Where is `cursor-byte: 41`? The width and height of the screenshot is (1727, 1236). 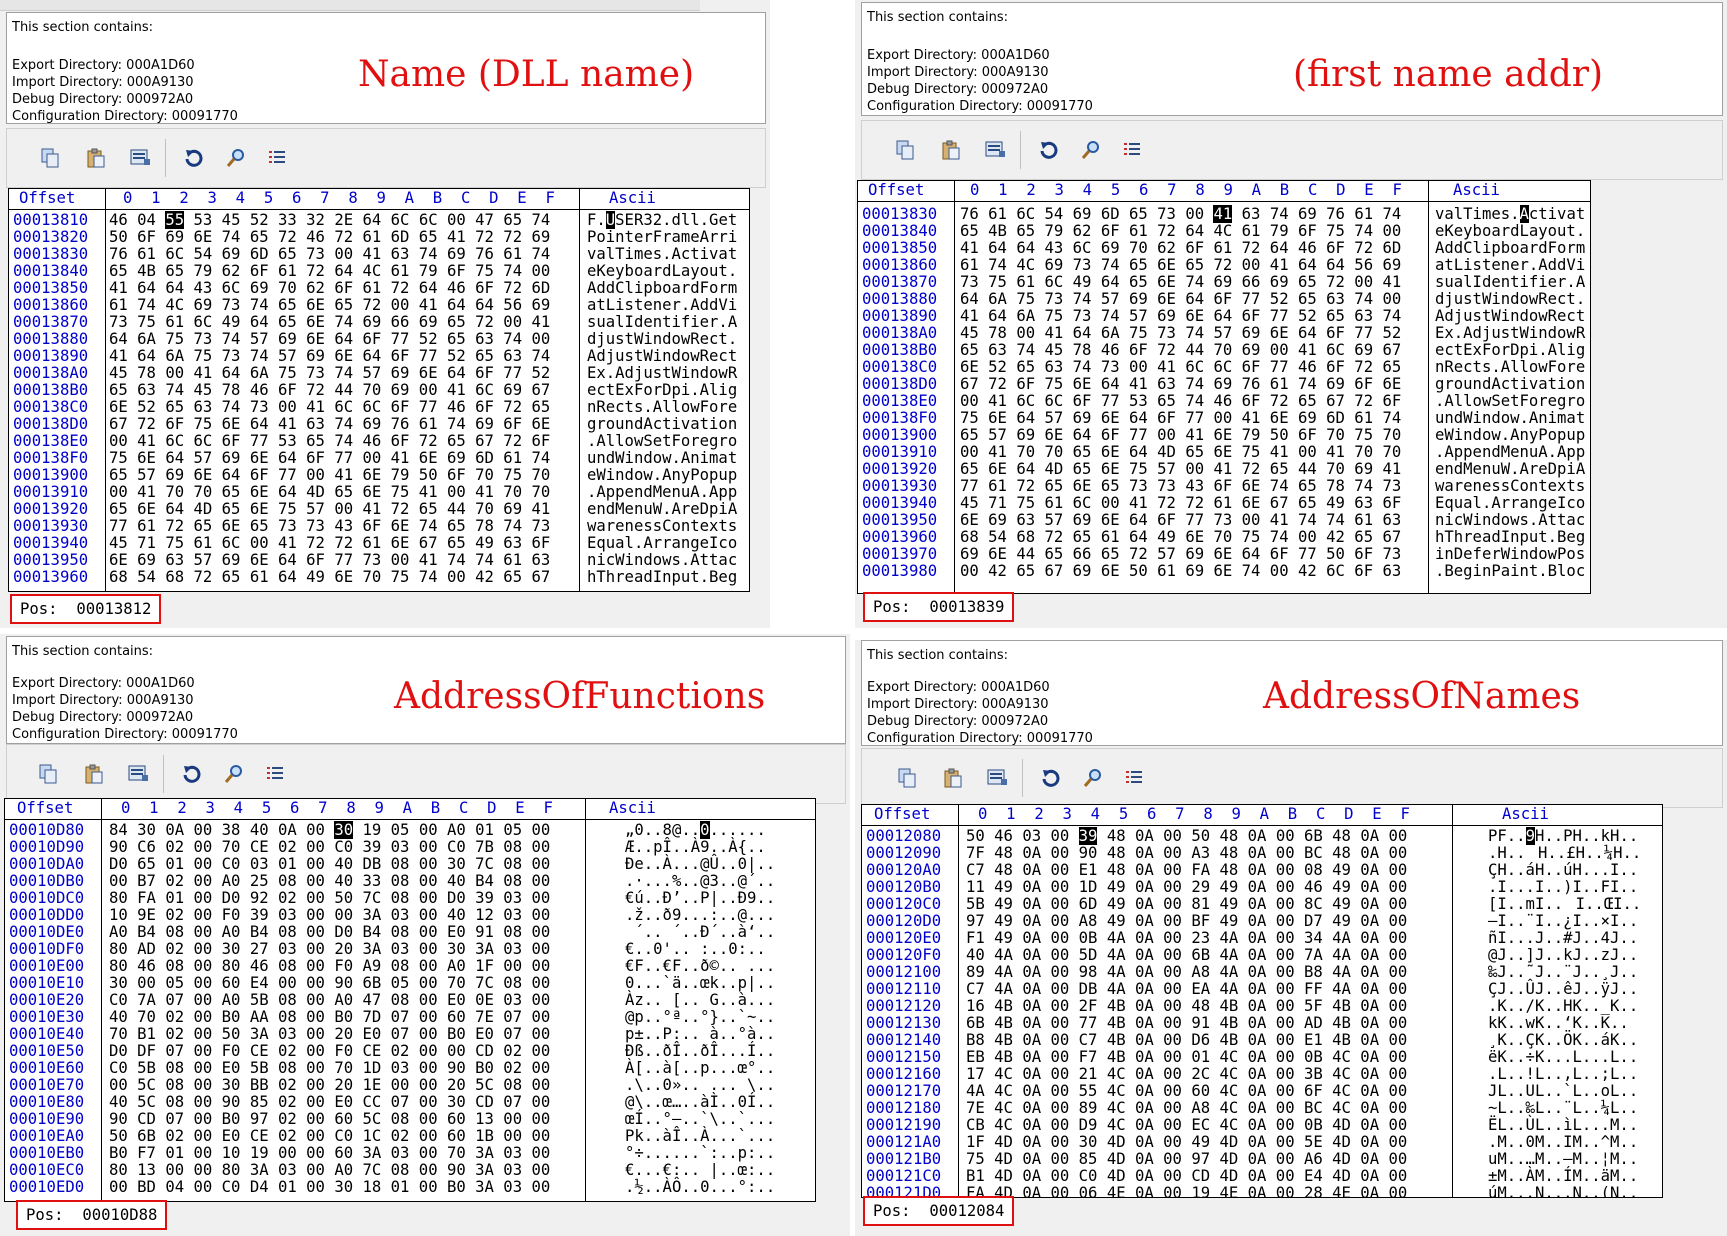
cursor-byte: 41 is located at coordinates (1223, 214).